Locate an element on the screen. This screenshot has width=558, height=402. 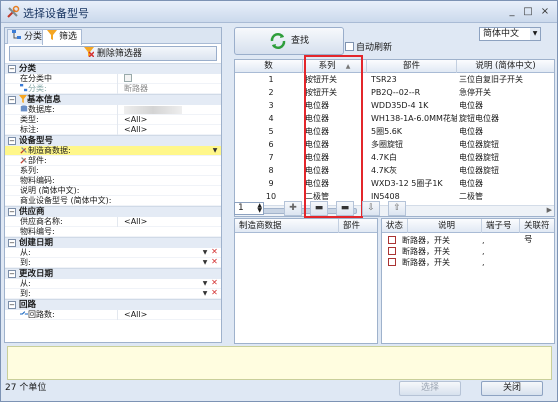
edit-row-button: ▬ is located at coordinates (345, 208).